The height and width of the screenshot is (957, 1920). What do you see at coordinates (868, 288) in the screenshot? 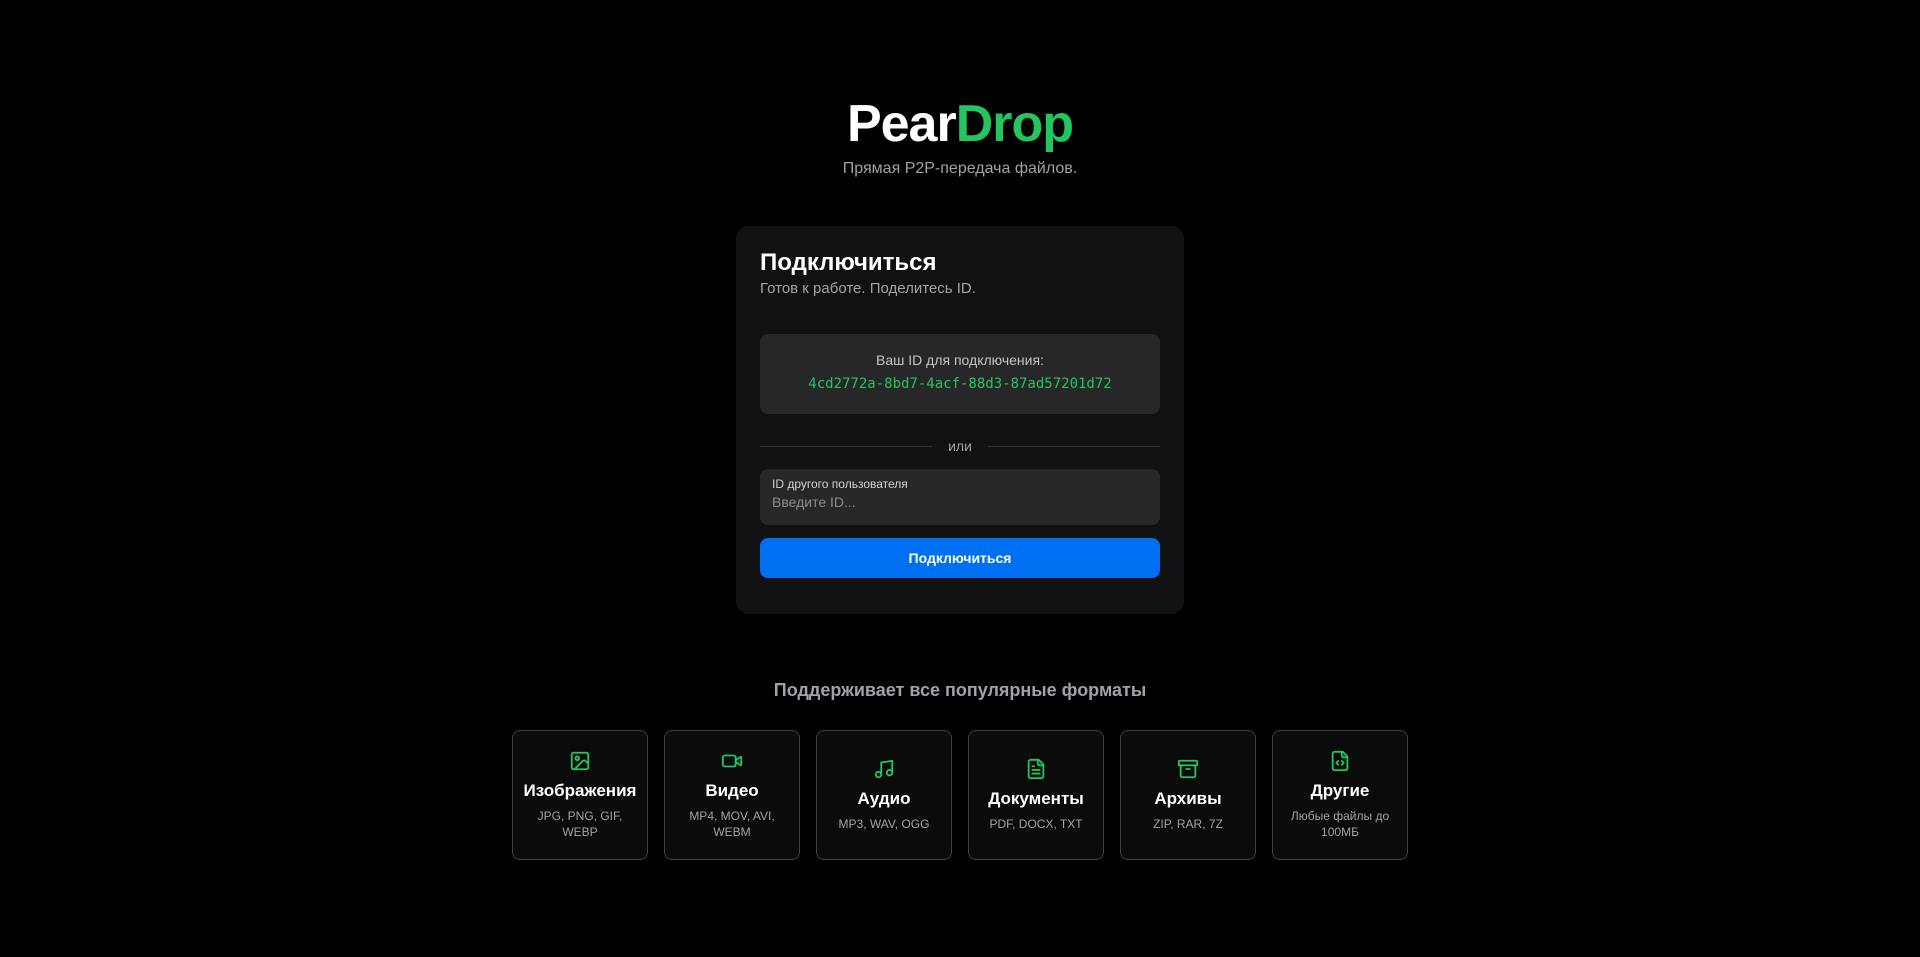
I see `connection-status: Готов к работе. Поделитесь ID.` at bounding box center [868, 288].